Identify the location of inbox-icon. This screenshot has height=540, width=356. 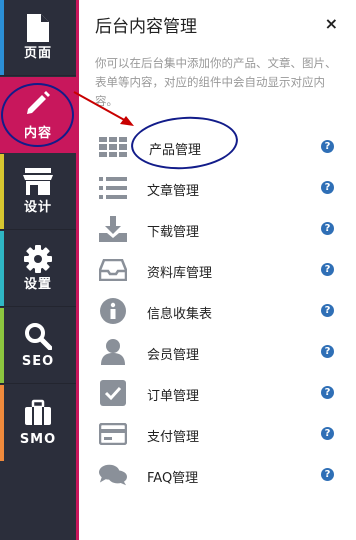
(113, 270).